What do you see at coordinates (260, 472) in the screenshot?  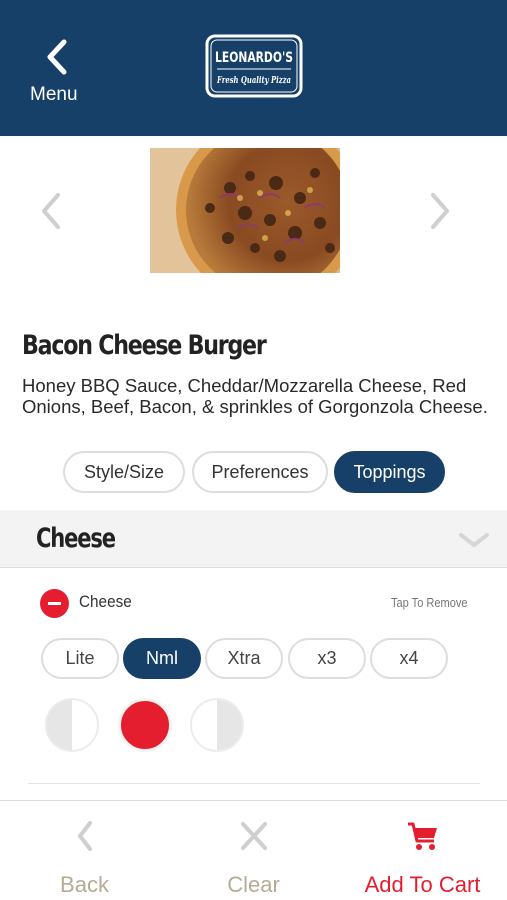 I see `tab-preferences: Preferences` at bounding box center [260, 472].